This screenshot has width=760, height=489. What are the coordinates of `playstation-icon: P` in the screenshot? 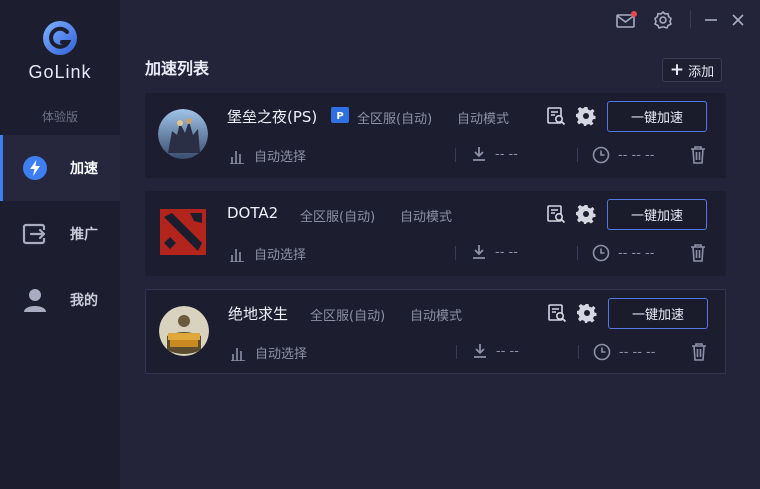 It's located at (340, 115).